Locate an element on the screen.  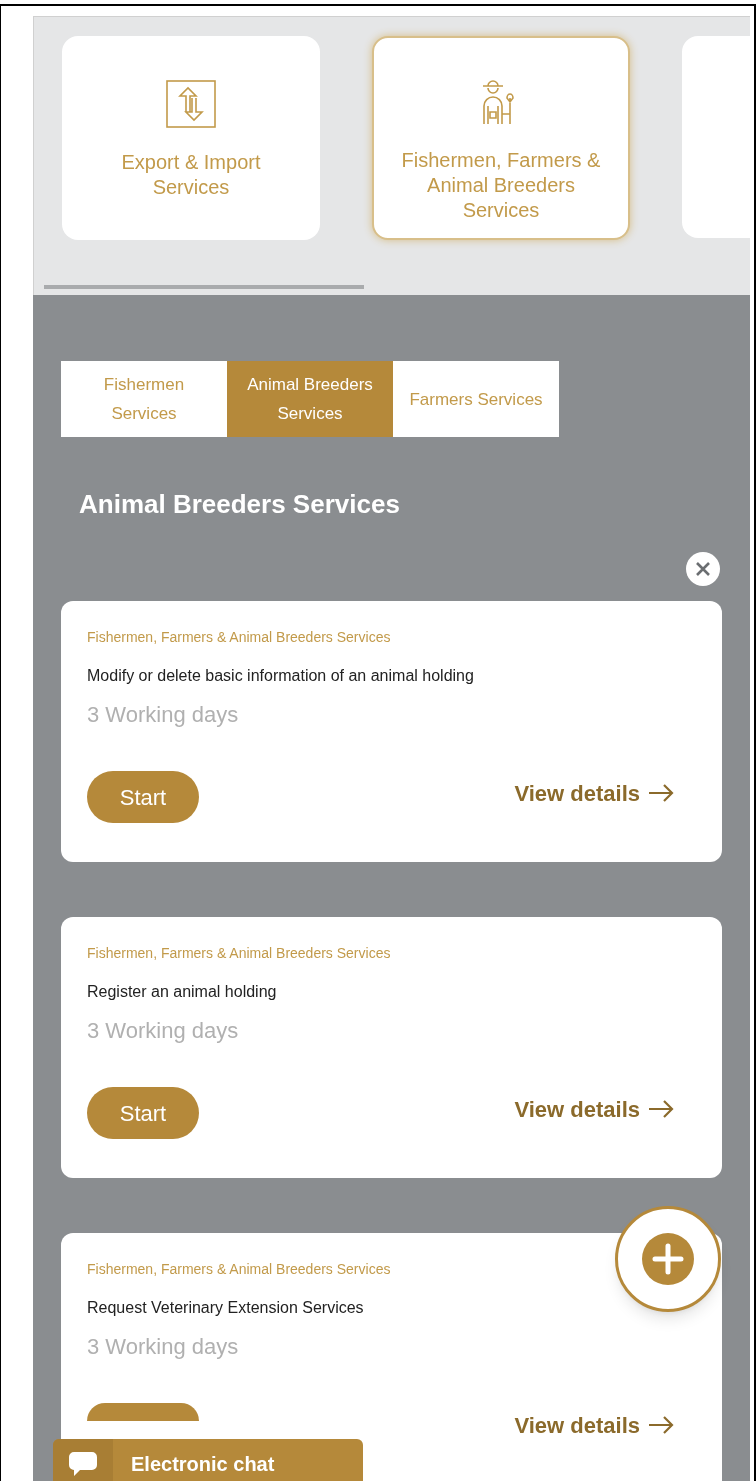
service-title: Register an animal holding is located at coordinates (182, 992).